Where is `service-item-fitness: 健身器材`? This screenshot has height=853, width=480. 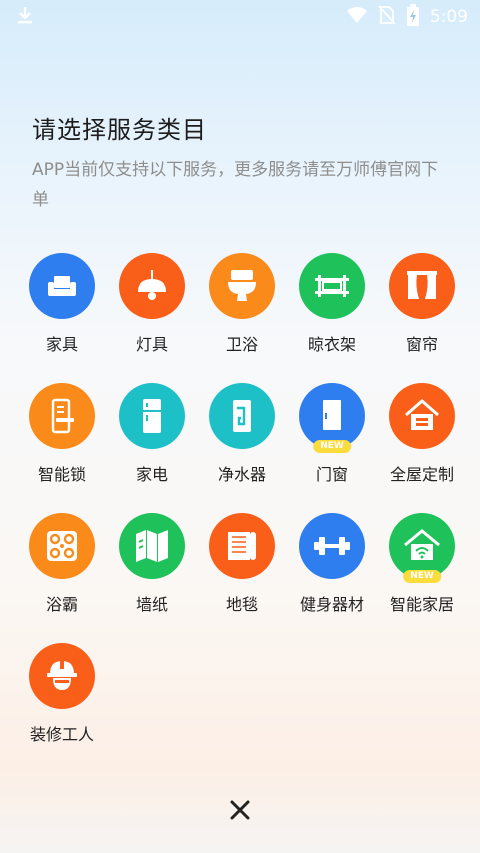 service-item-fitness: 健身器材 is located at coordinates (332, 564).